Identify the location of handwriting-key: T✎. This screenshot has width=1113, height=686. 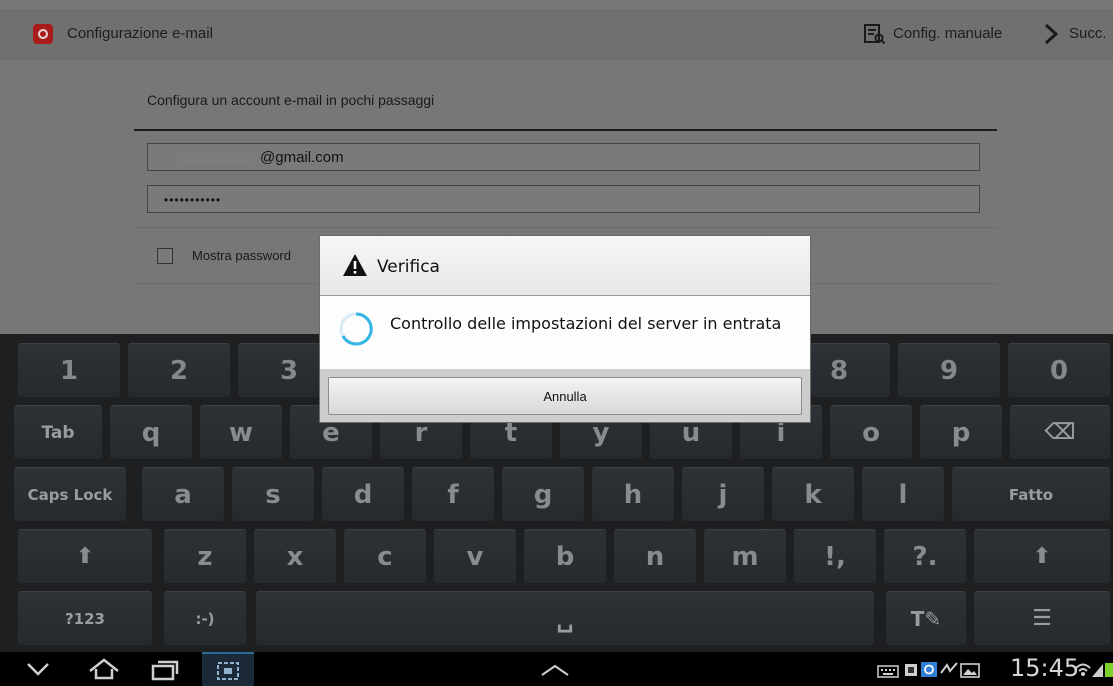
(926, 618).